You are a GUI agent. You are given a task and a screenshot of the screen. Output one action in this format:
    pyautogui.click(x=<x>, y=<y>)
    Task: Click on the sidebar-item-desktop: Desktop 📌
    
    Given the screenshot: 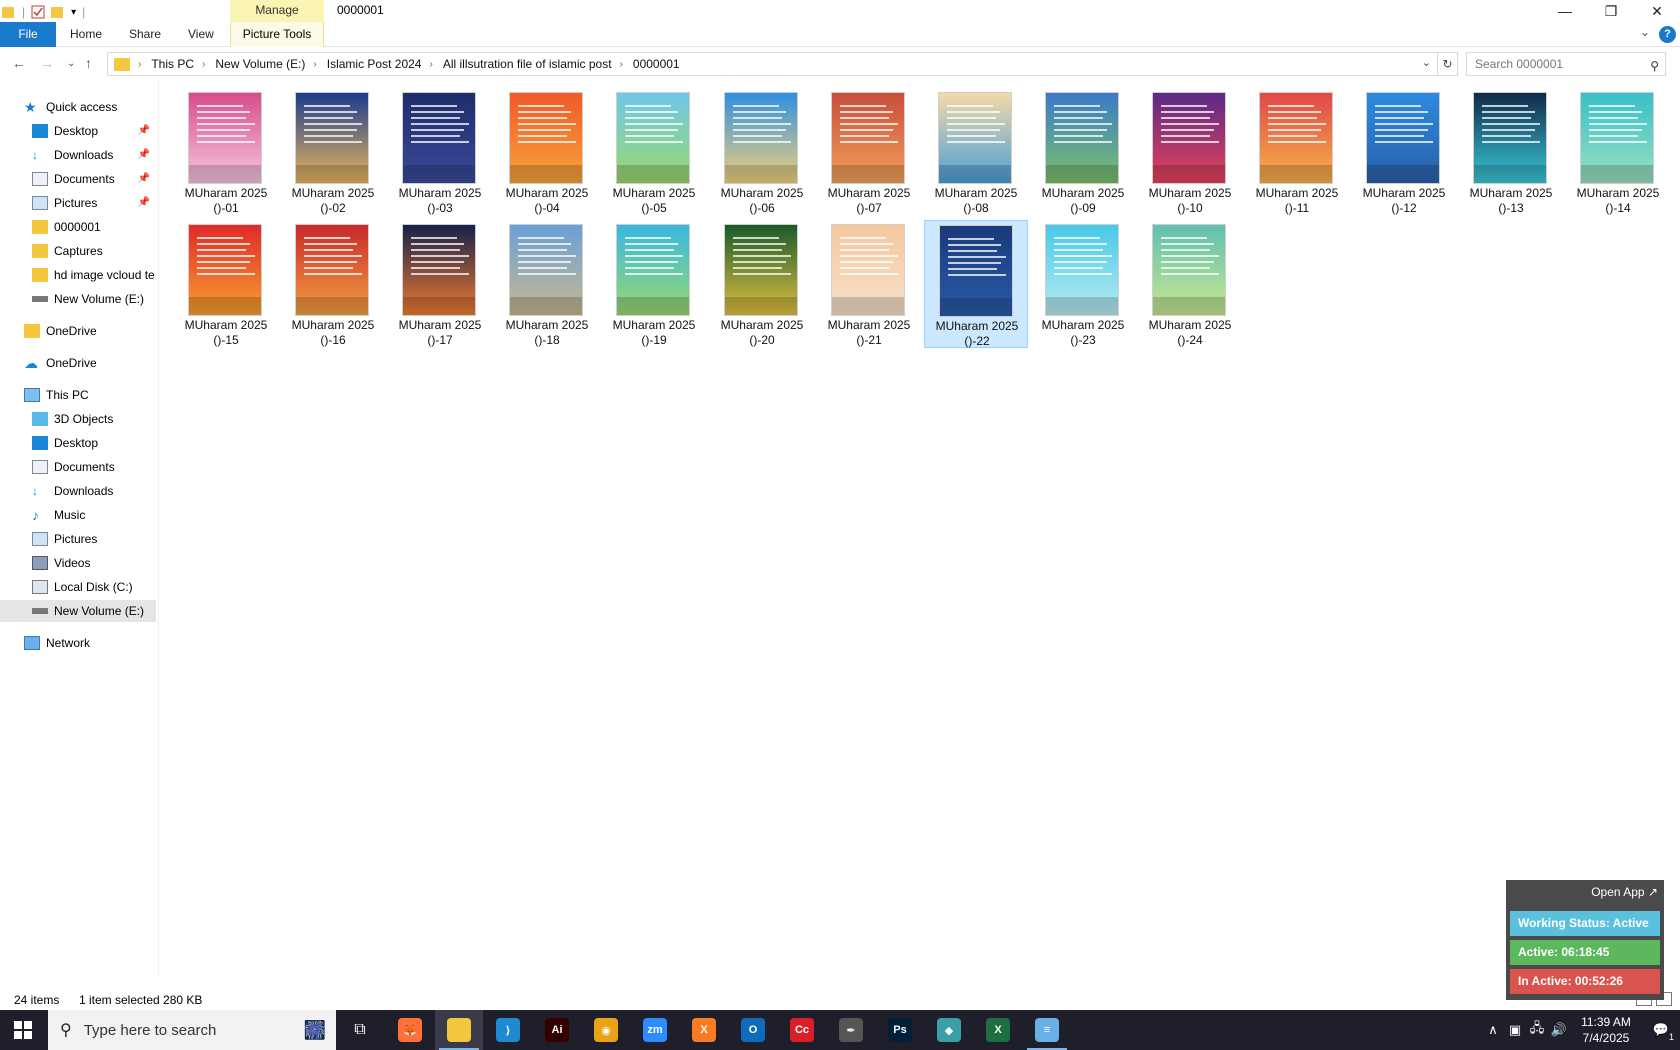 What is the action you would take?
    pyautogui.click(x=78, y=131)
    